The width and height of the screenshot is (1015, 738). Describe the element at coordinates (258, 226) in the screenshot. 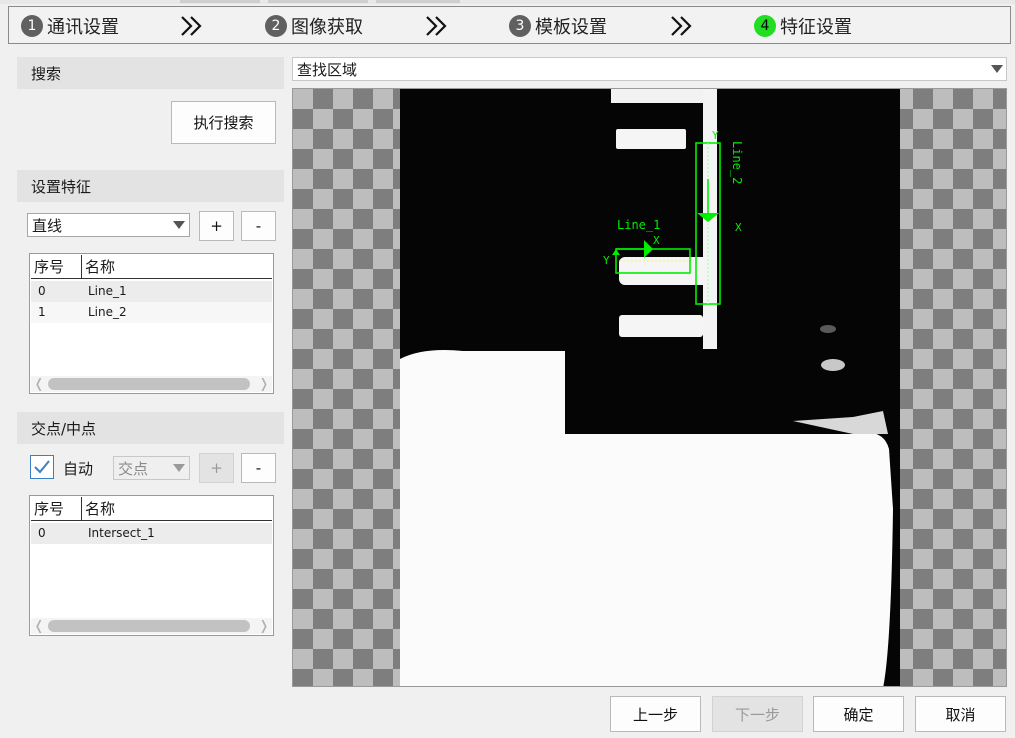

I see `remove-feature-button: -` at that location.